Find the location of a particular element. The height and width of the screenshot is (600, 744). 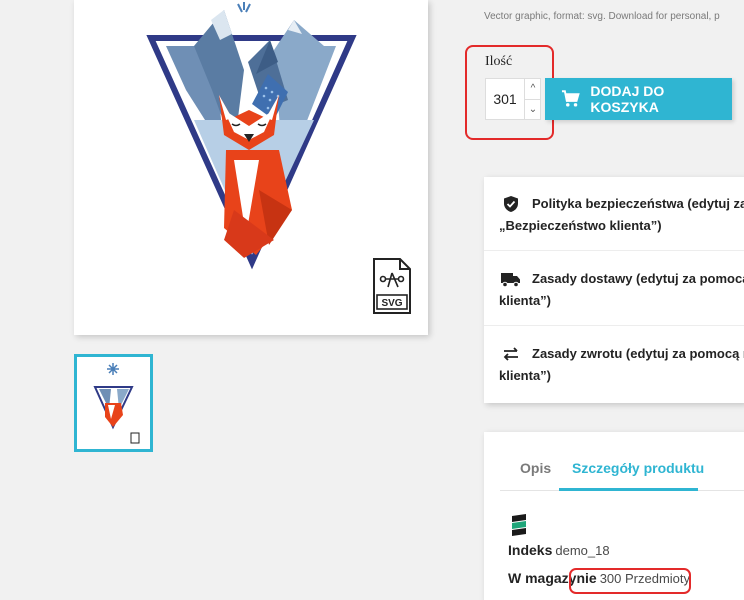

product-thumbnail is located at coordinates (113, 403).